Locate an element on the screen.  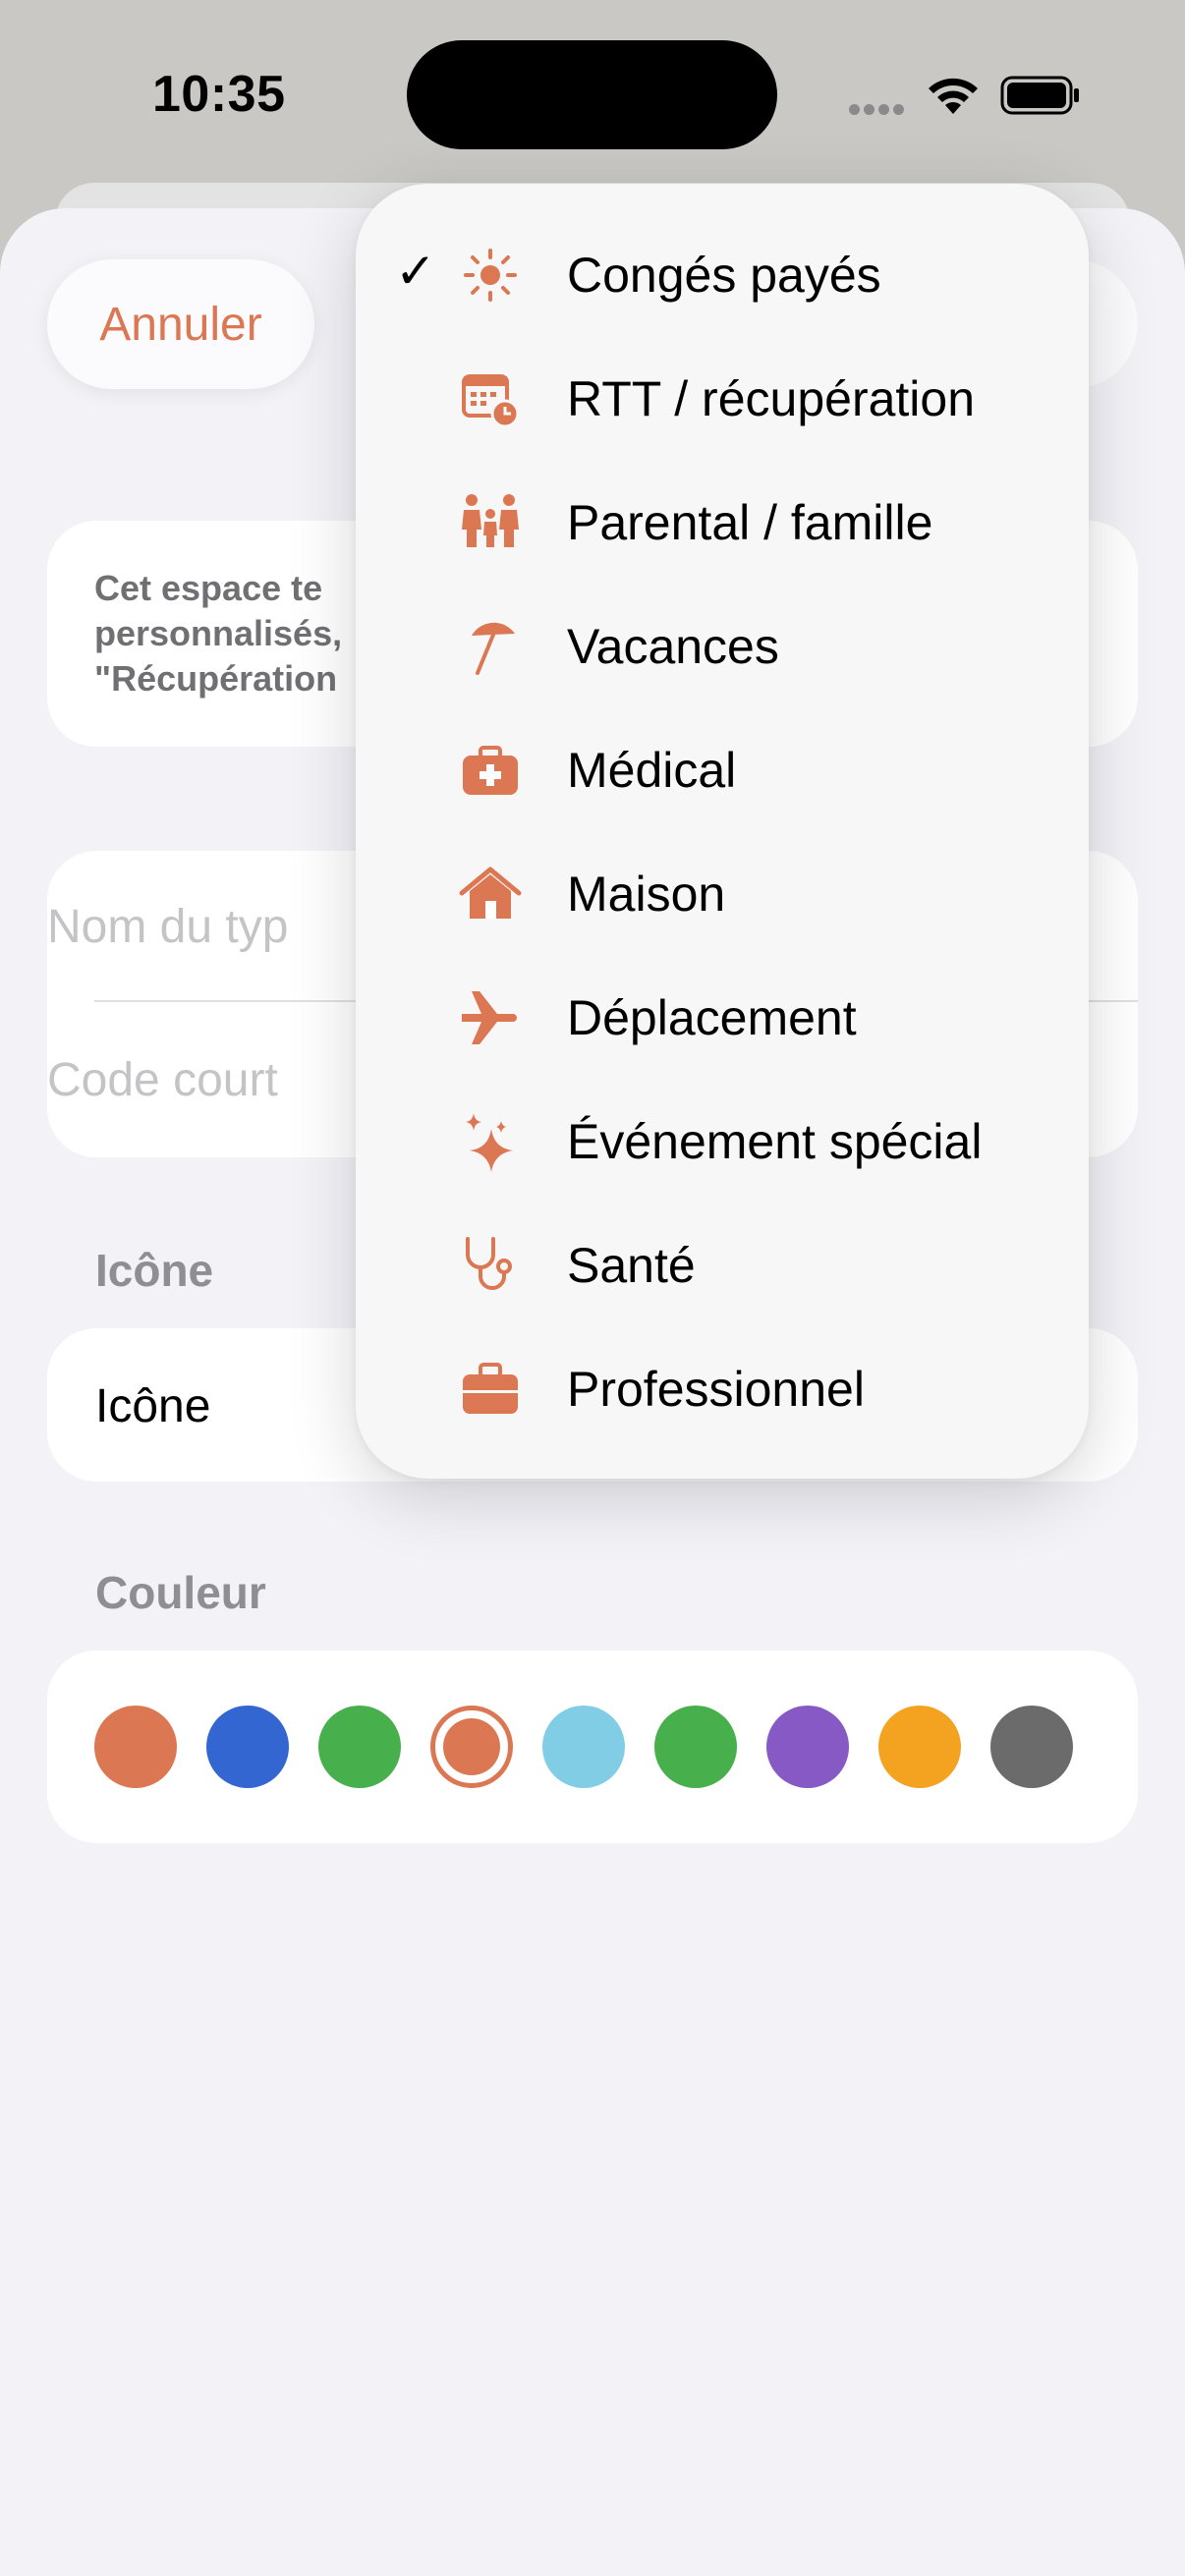
menu-item-parental: Parental / famille is located at coordinates (722, 523).